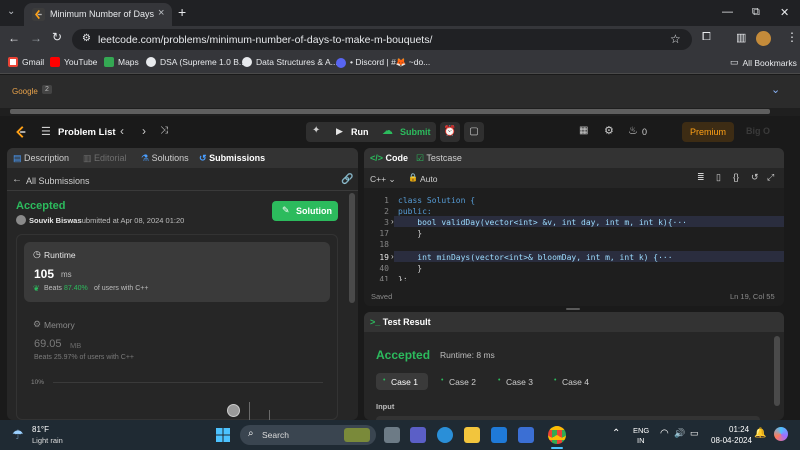 The width and height of the screenshot is (800, 450). Describe the element at coordinates (26, 62) in the screenshot. I see `bookmark-gmail: Gmail` at that location.